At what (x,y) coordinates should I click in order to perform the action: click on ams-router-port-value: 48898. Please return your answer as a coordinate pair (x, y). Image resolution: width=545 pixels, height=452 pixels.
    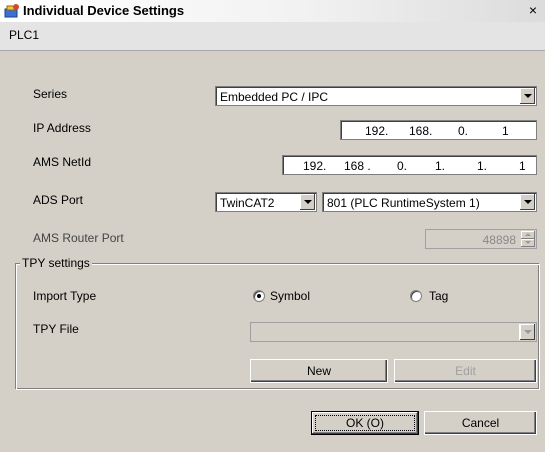
    Looking at the image, I should click on (499, 240).